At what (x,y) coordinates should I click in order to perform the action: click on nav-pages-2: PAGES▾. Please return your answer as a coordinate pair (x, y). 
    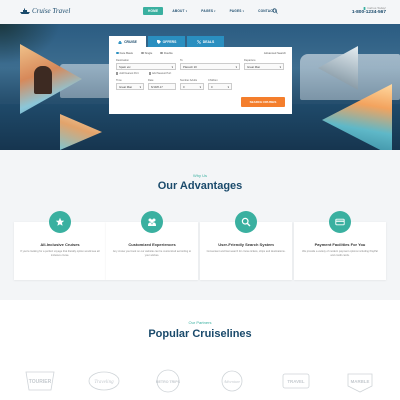
    Looking at the image, I should click on (237, 11).